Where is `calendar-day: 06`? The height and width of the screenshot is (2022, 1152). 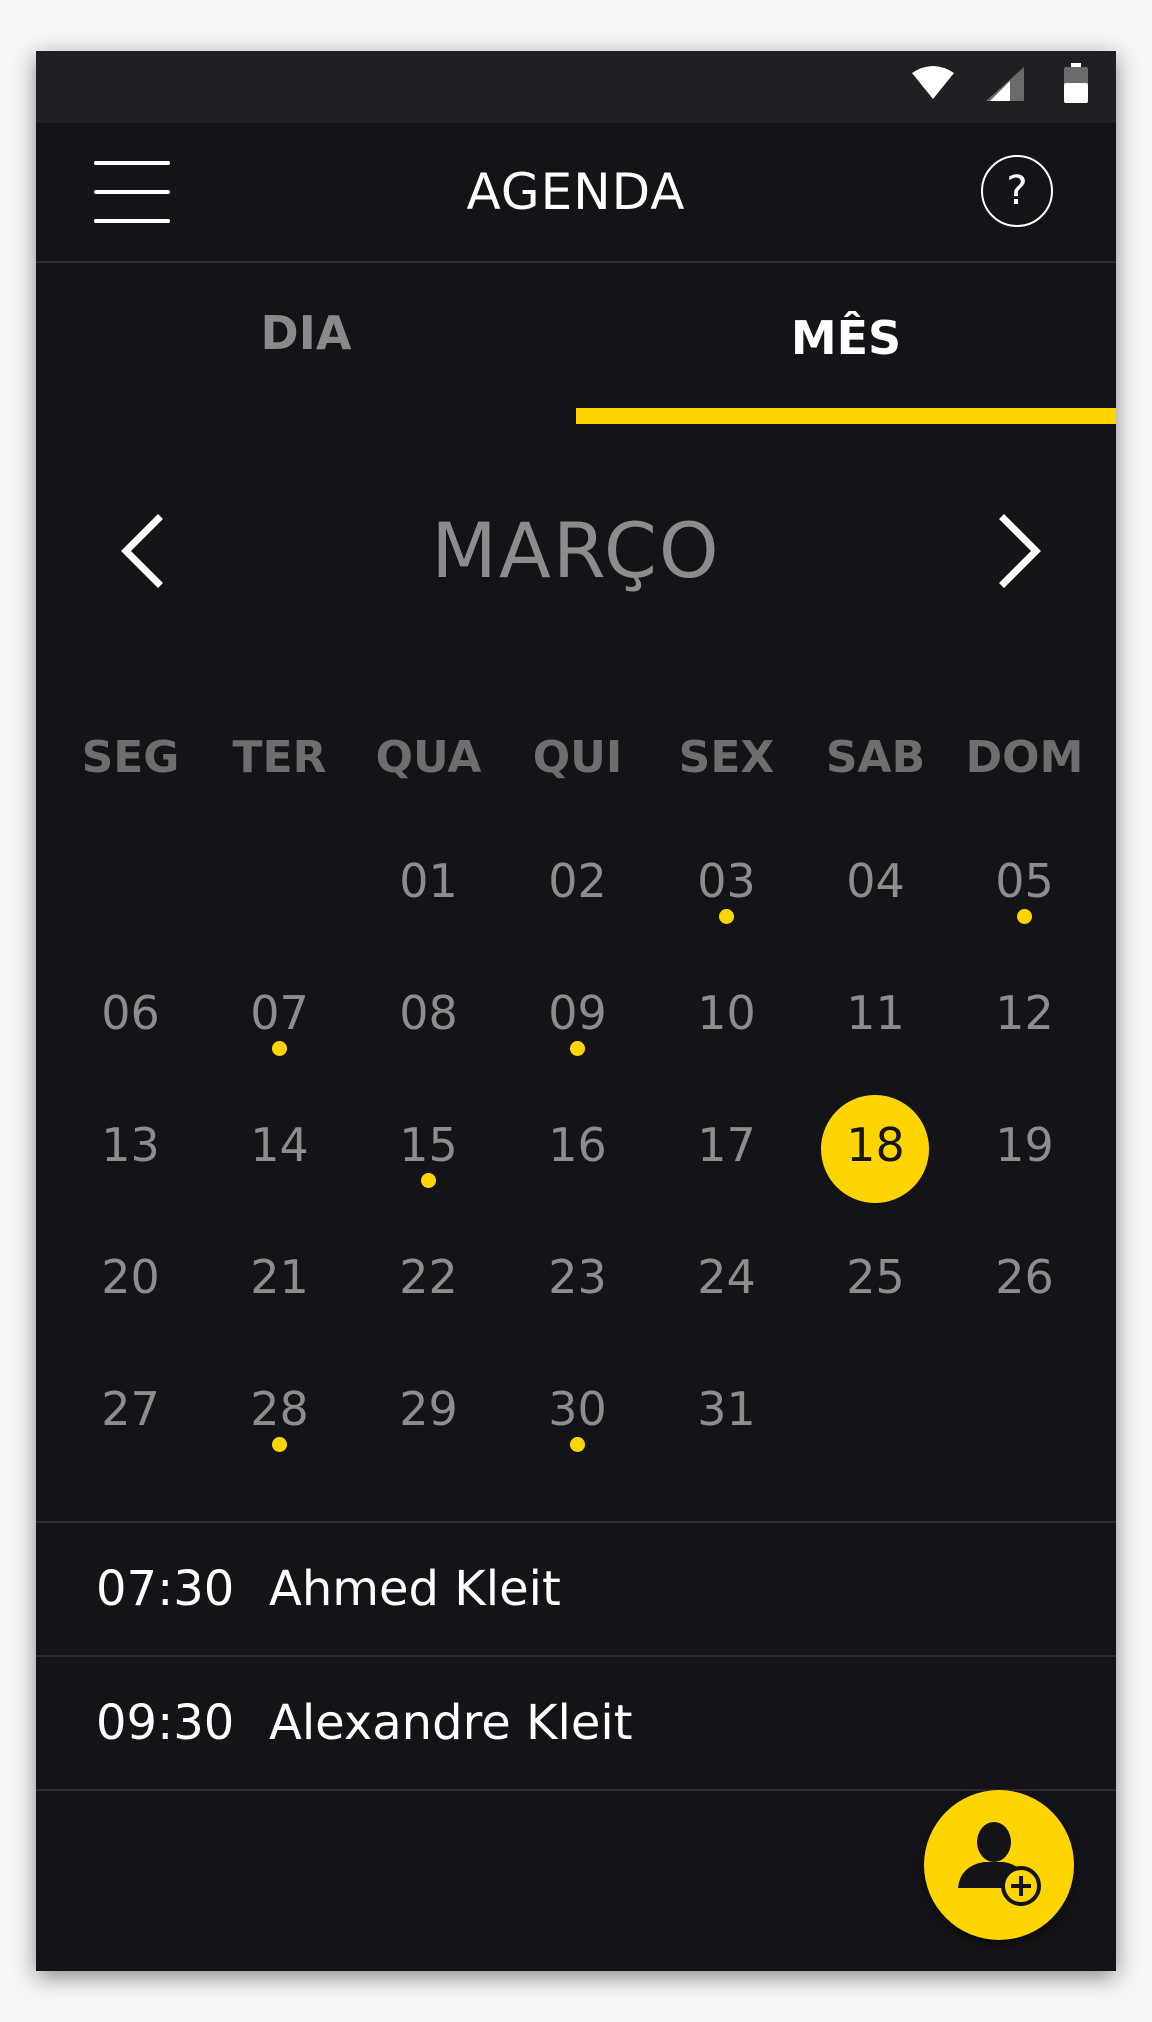
calendar-day: 06 is located at coordinates (130, 1009).